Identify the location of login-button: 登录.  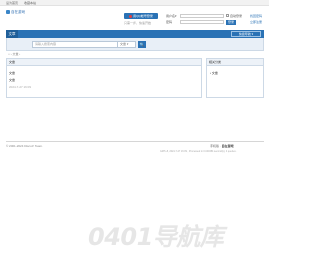
(231, 22).